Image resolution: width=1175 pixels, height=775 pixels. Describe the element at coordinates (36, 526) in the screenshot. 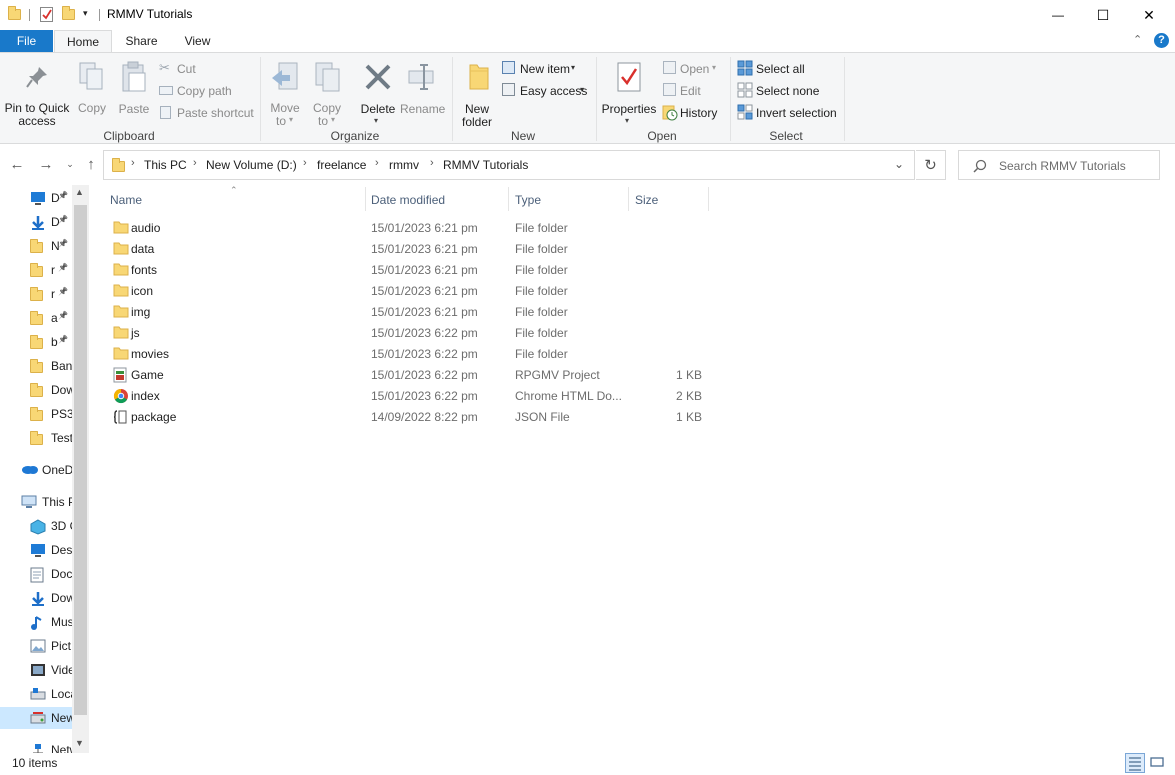

I see `nav-item: 3D O` at that location.